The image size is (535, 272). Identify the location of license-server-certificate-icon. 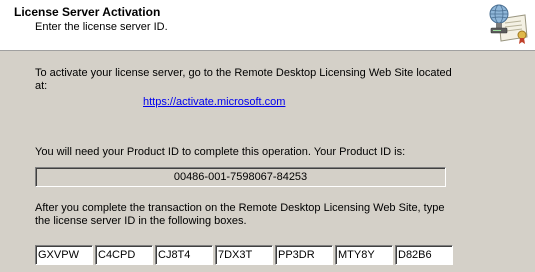
(508, 24).